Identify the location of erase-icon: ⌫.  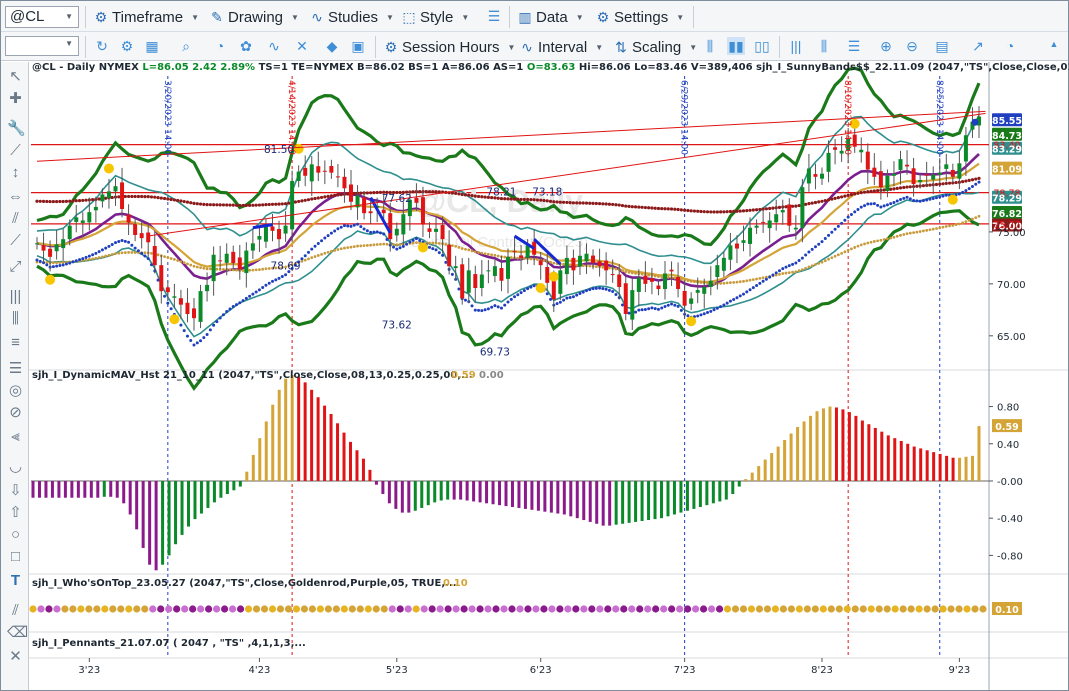
(17, 632).